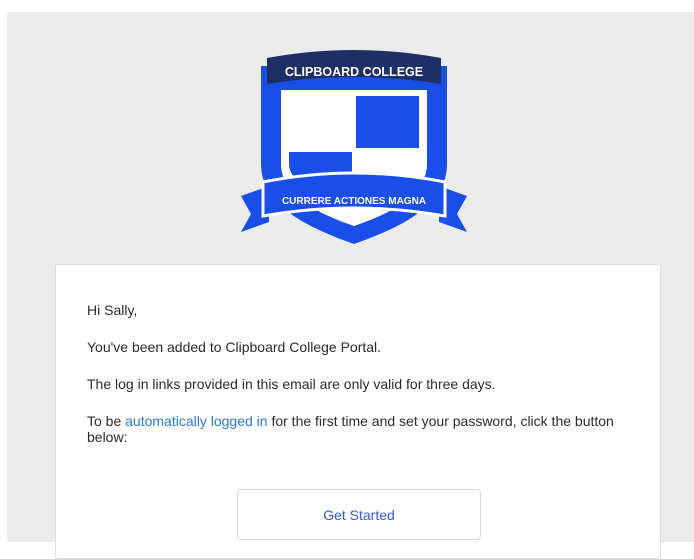 The width and height of the screenshot is (694, 559). Describe the element at coordinates (196, 421) in the screenshot. I see `automatic-login-link: automatically logged in` at that location.